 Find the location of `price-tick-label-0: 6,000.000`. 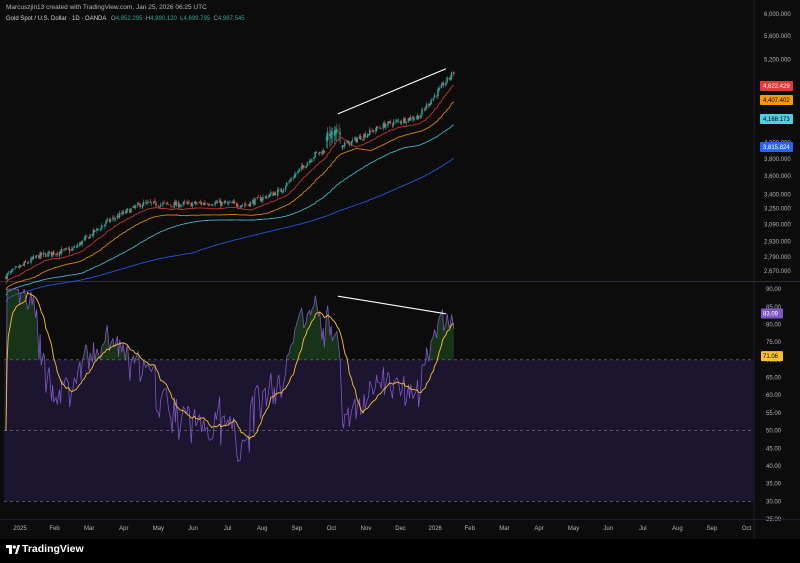

price-tick-label-0: 6,000.000 is located at coordinates (777, 15).